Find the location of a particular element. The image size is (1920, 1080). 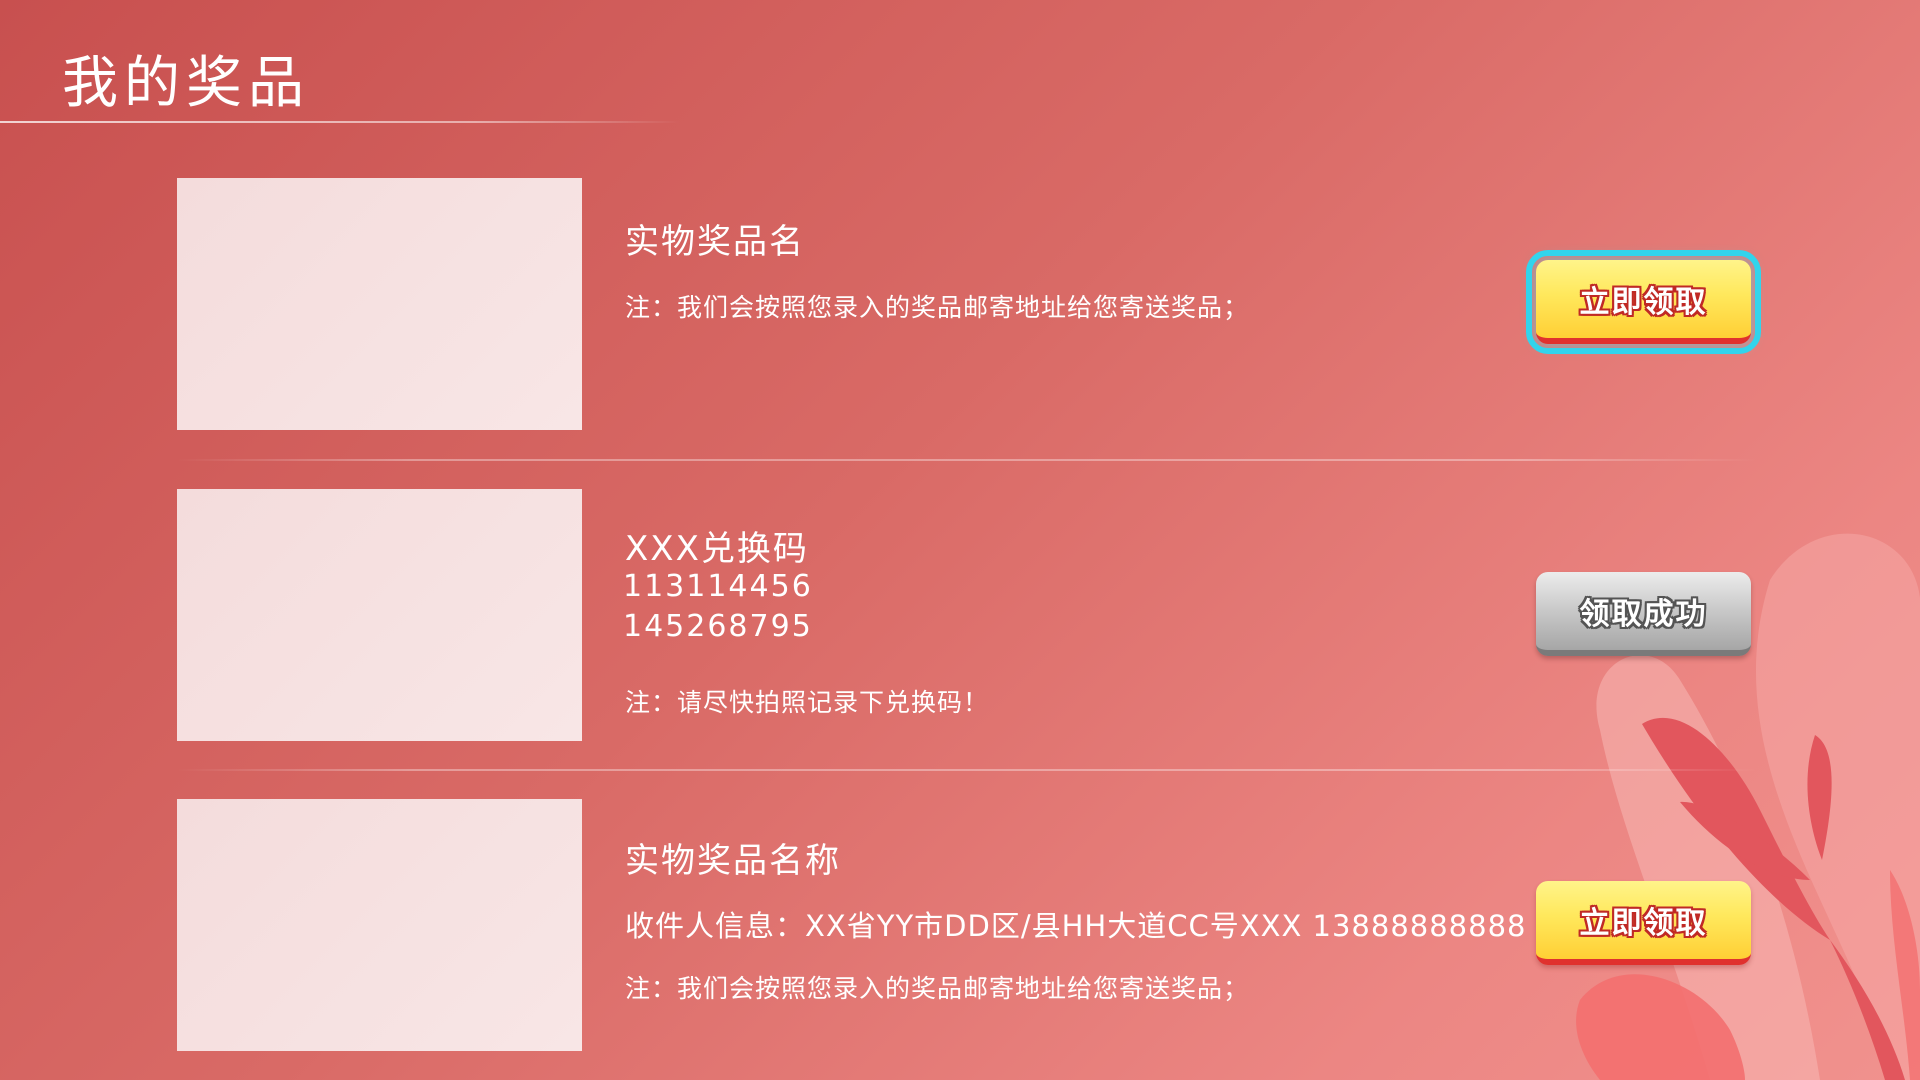

title-underline is located at coordinates (340, 122).